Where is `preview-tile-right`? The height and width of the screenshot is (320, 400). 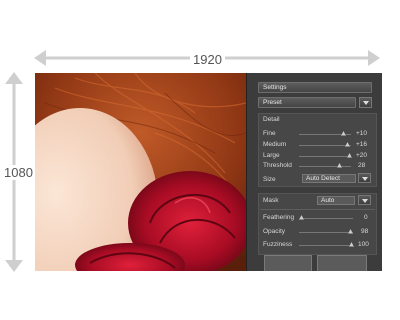
preview-tile-right is located at coordinates (342, 263).